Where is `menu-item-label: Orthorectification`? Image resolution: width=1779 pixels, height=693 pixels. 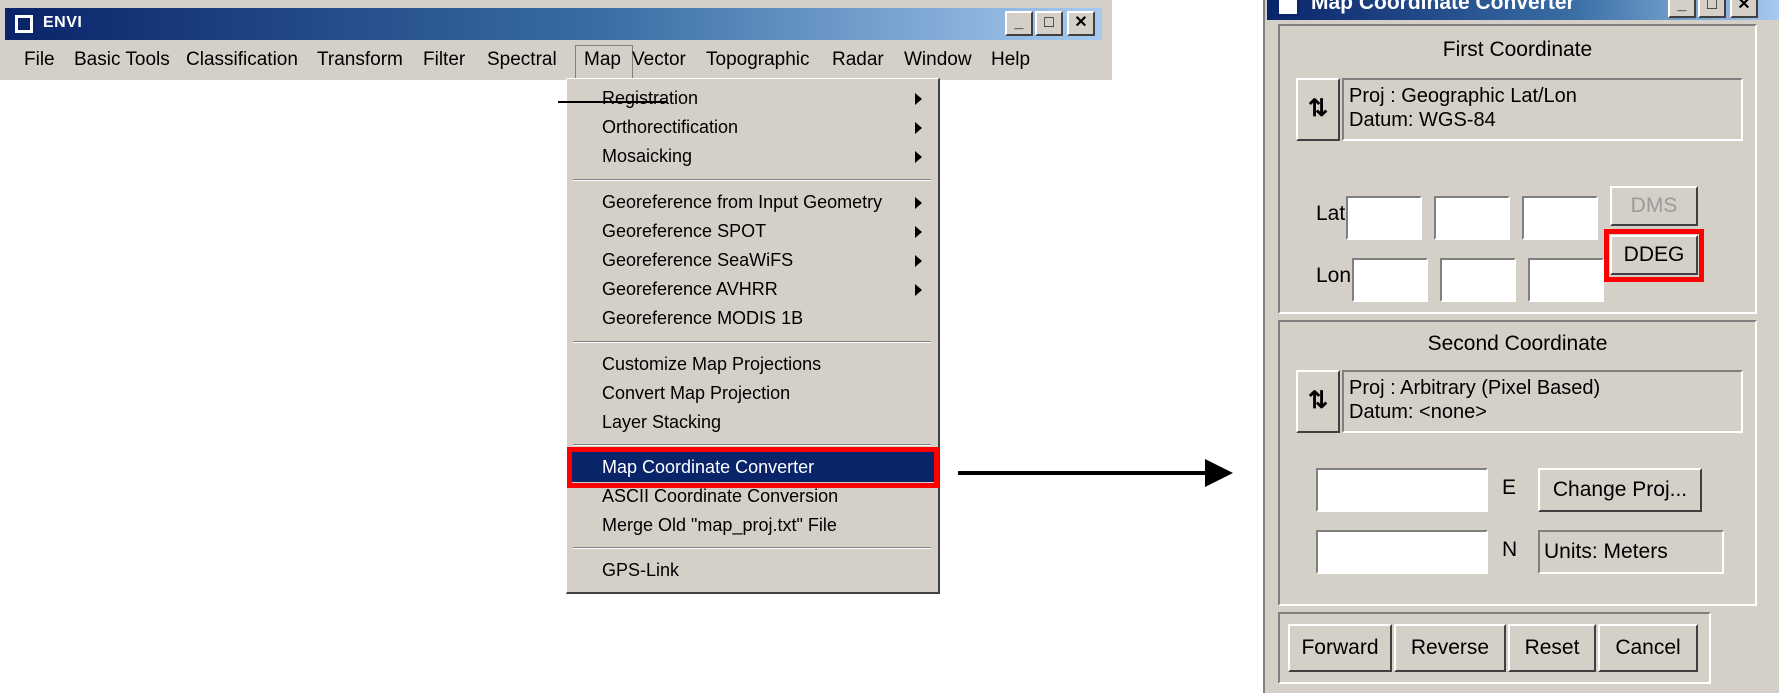
menu-item-label: Orthorectification is located at coordinates (670, 127).